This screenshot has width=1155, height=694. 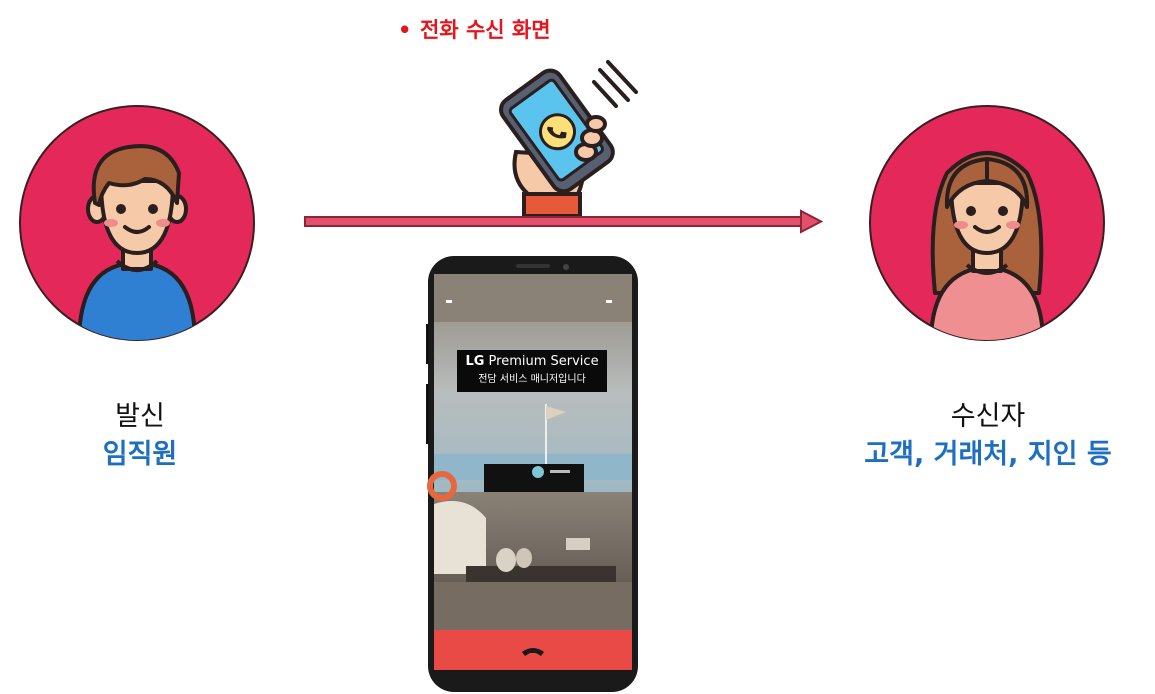 What do you see at coordinates (140, 436) in the screenshot?
I see `sender-label: 발신 임직원` at bounding box center [140, 436].